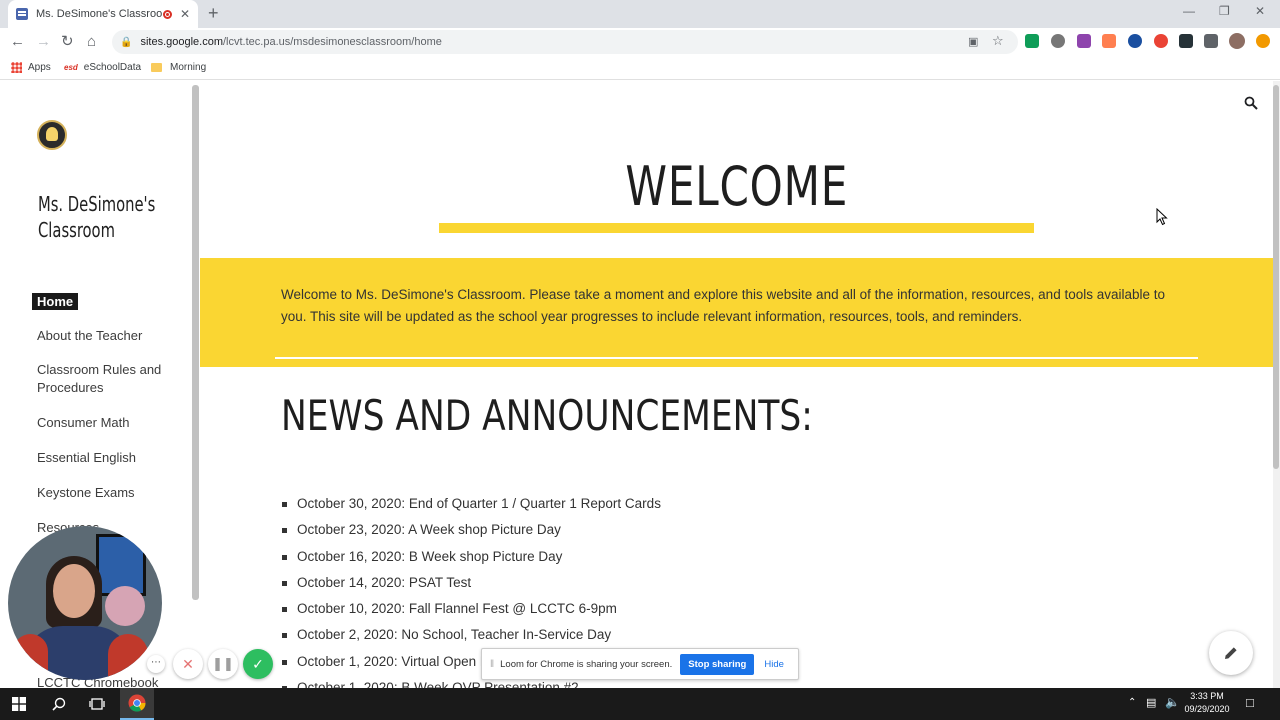 The width and height of the screenshot is (1280, 720). I want to click on taskbar-search-icon, so click(59, 704).